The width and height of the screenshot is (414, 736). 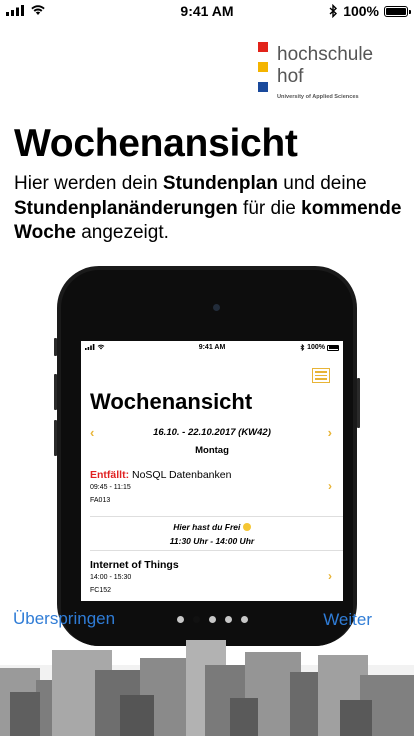 What do you see at coordinates (55, 438) in the screenshot?
I see `phone-volume-down` at bounding box center [55, 438].